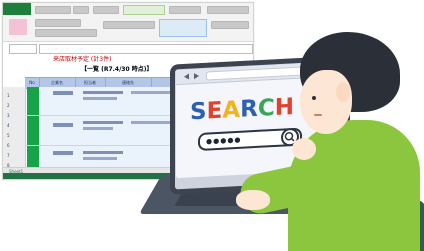  Describe the element at coordinates (228, 10) in the screenshot. I see `editing-buttons` at that location.